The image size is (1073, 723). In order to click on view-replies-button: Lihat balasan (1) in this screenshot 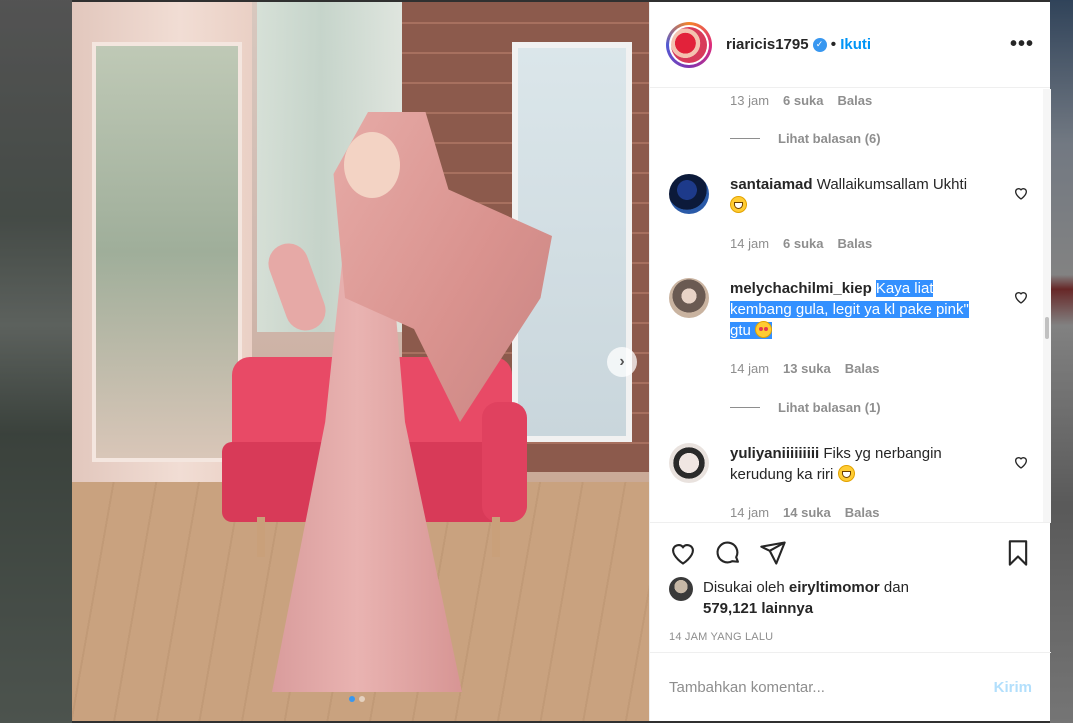, I will do `click(805, 407)`.